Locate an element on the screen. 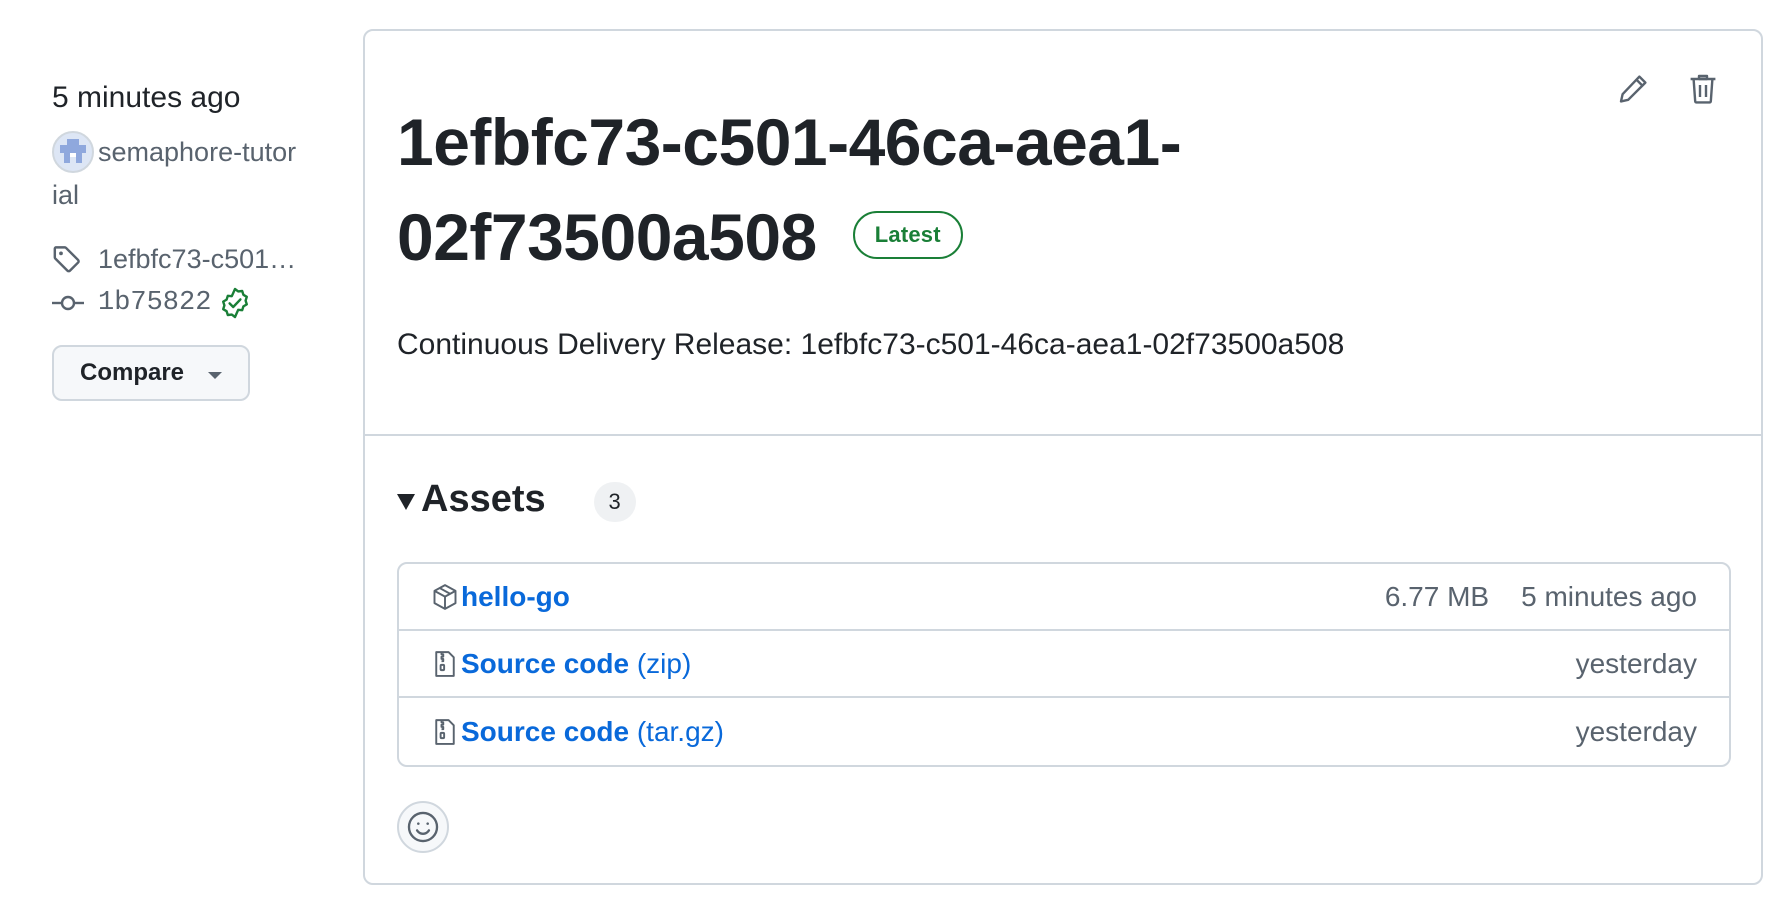 The width and height of the screenshot is (1778, 908). commit-link: 1b75822 is located at coordinates (182, 303).